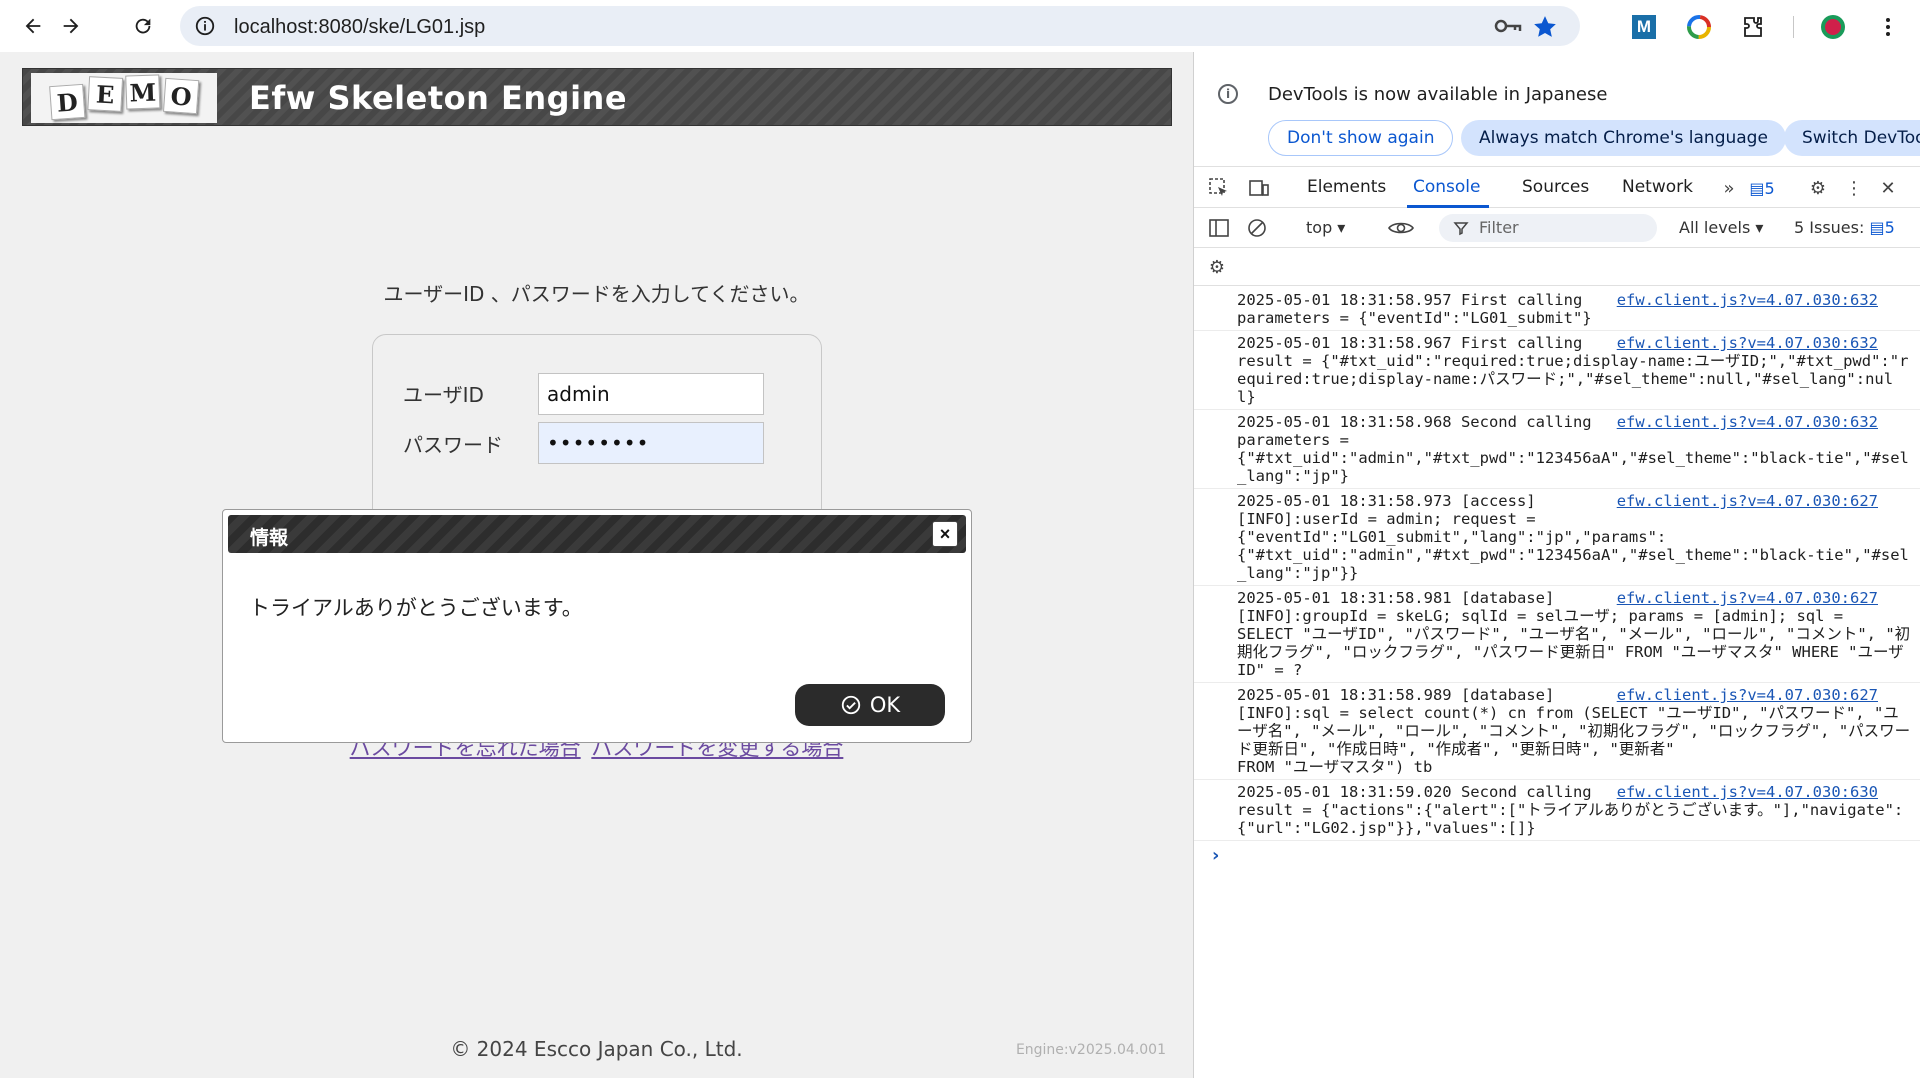  I want to click on devtools-menu-icon: ⋮, so click(1854, 188).